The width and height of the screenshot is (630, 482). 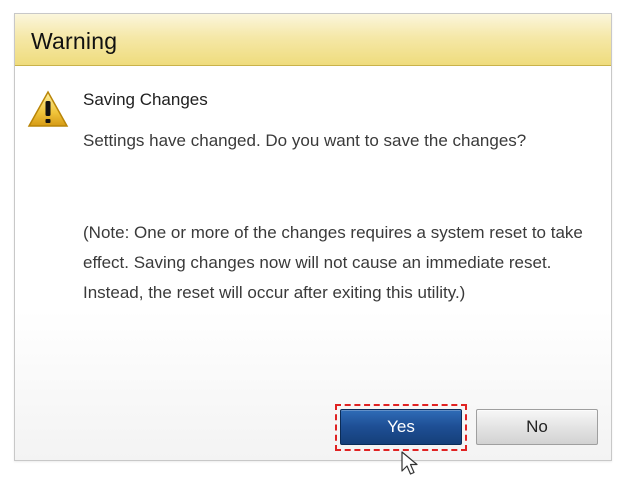 What do you see at coordinates (537, 427) in the screenshot?
I see `no-button: No` at bounding box center [537, 427].